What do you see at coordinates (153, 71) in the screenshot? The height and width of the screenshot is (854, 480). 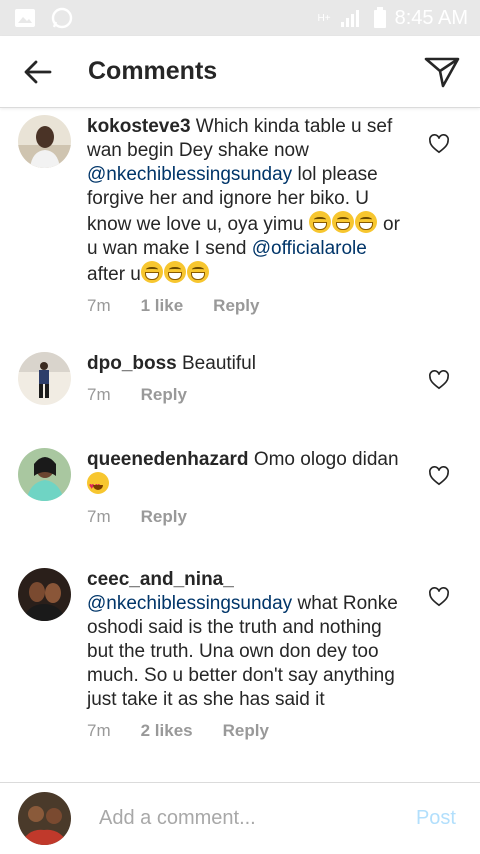 I see `page-title: Comments` at bounding box center [153, 71].